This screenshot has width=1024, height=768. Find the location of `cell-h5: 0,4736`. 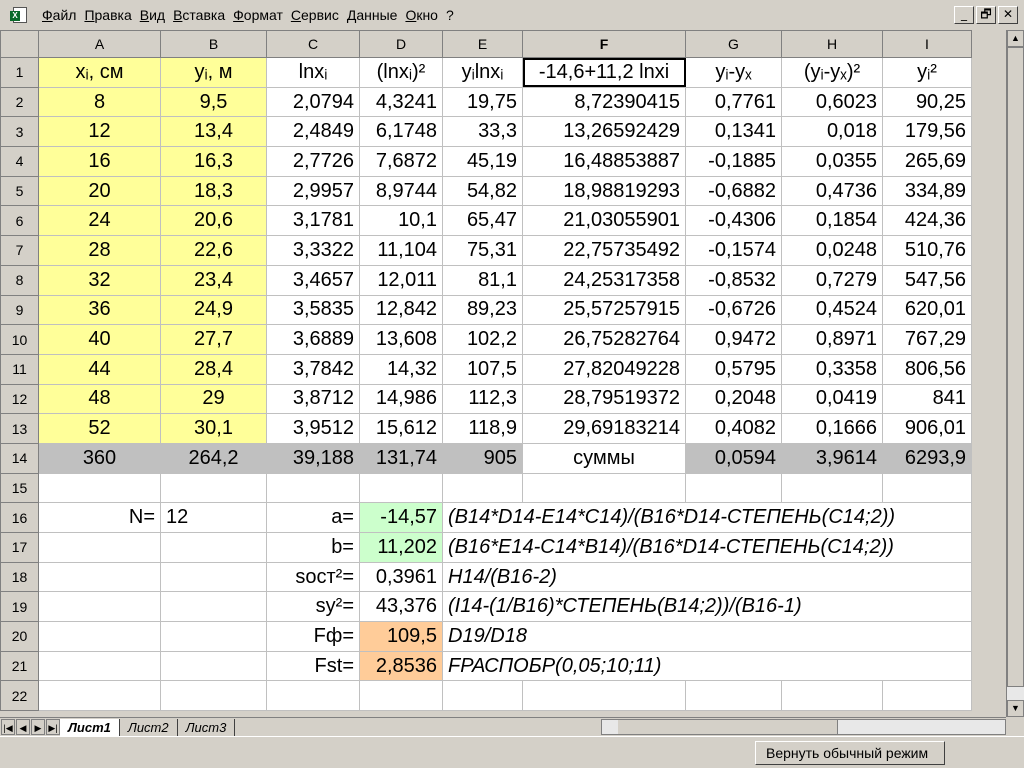

cell-h5: 0,4736 is located at coordinates (832, 191).